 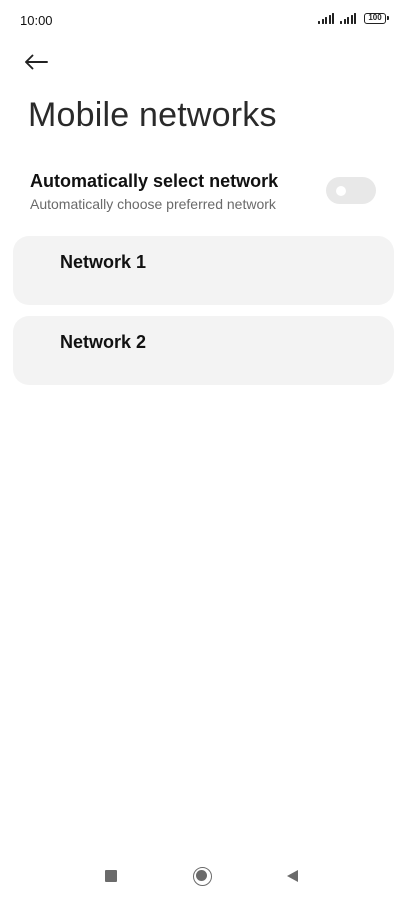 I want to click on auto-select-subtitle: Automatically choose preferred network, so click(x=153, y=204).